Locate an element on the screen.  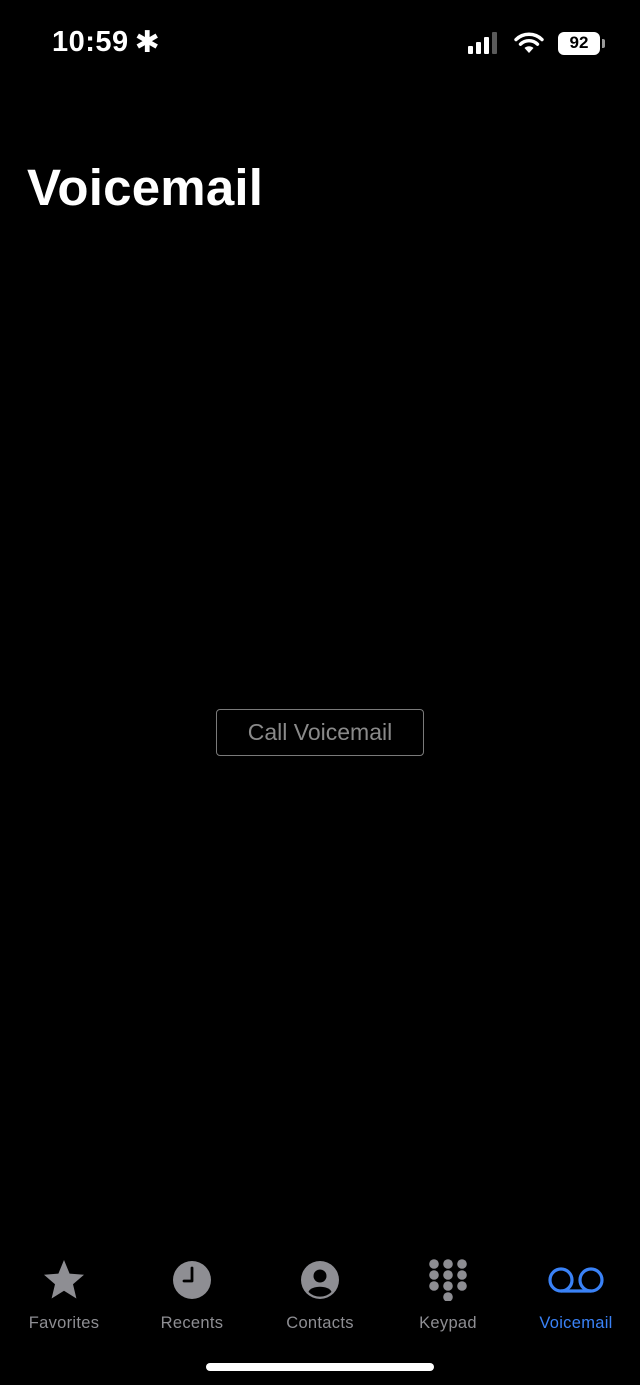
asterisk-icon: ✱ is located at coordinates (147, 42).